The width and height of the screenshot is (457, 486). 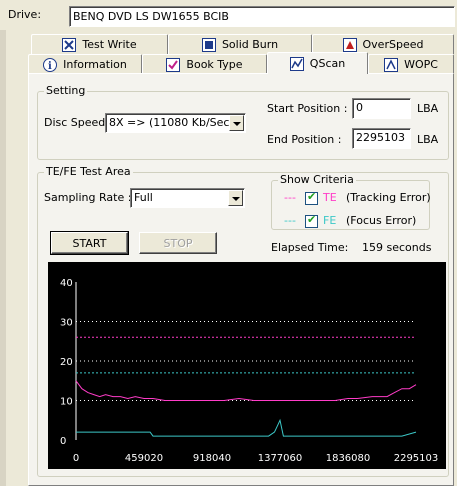 What do you see at coordinates (250, 44) in the screenshot?
I see `tab-solid-burn-label: Solid Burn` at bounding box center [250, 44].